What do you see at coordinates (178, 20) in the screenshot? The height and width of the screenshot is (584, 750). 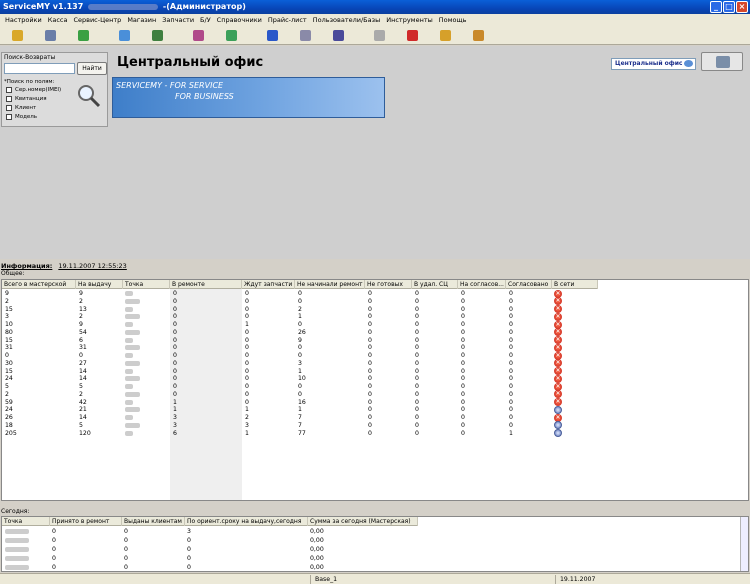 I see `menu-item: Запчасти` at bounding box center [178, 20].